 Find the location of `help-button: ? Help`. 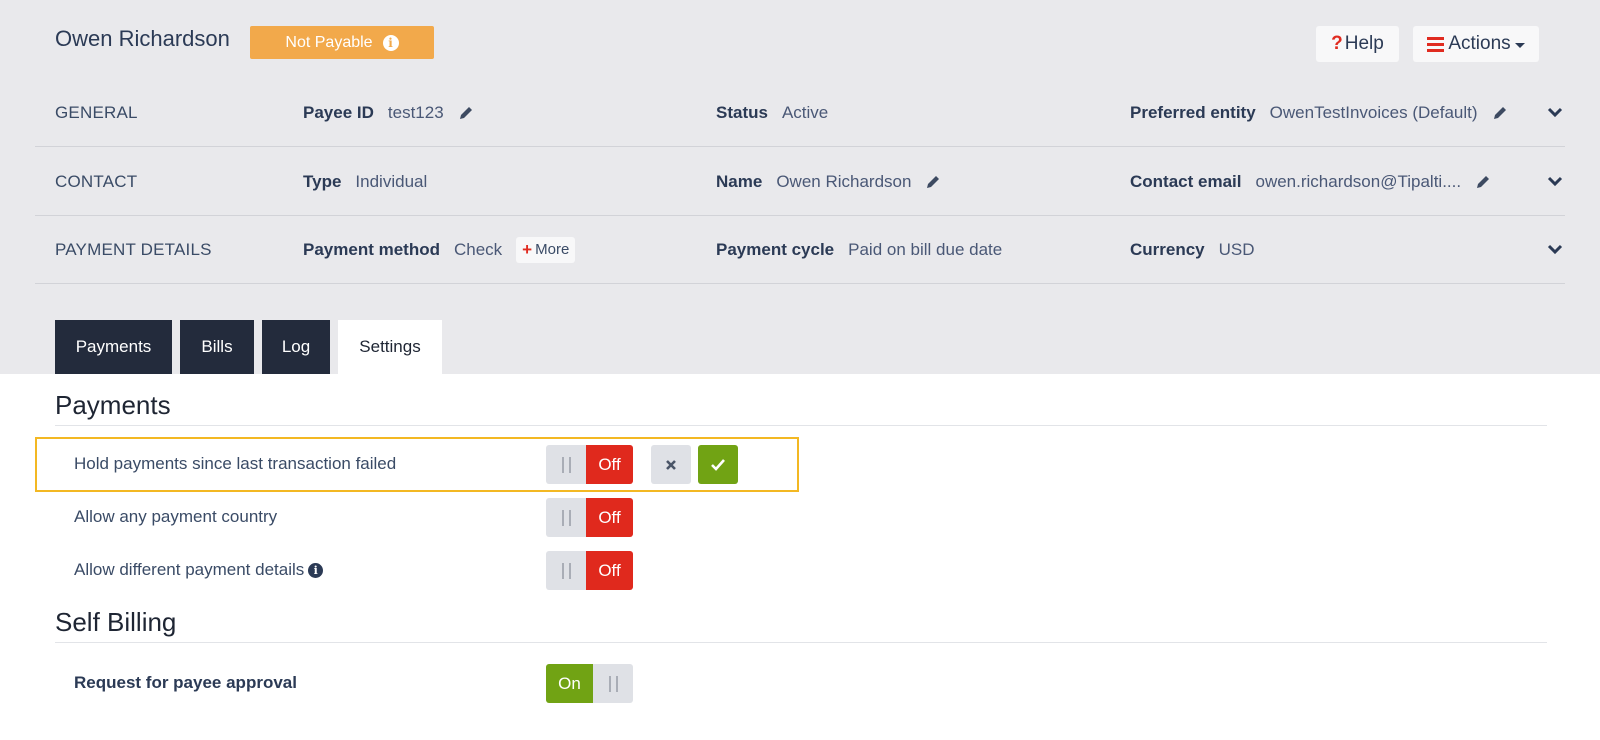

help-button: ? Help is located at coordinates (1357, 44).